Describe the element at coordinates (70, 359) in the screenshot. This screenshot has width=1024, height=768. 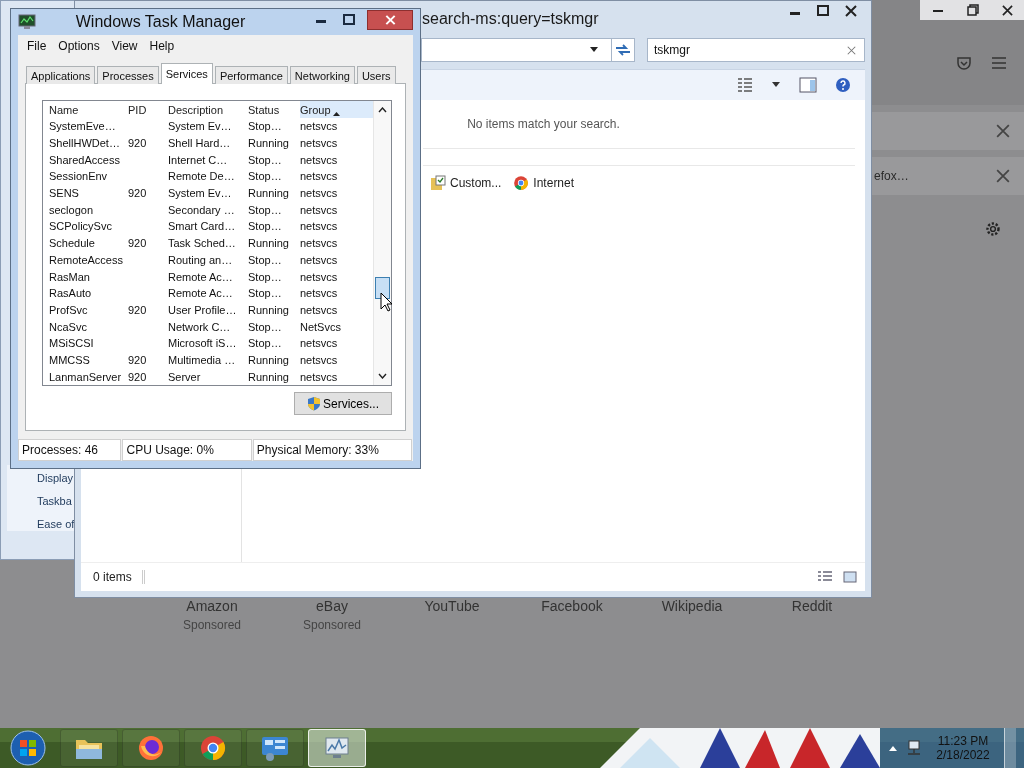
I see `table-cell-text: MMCSS` at that location.